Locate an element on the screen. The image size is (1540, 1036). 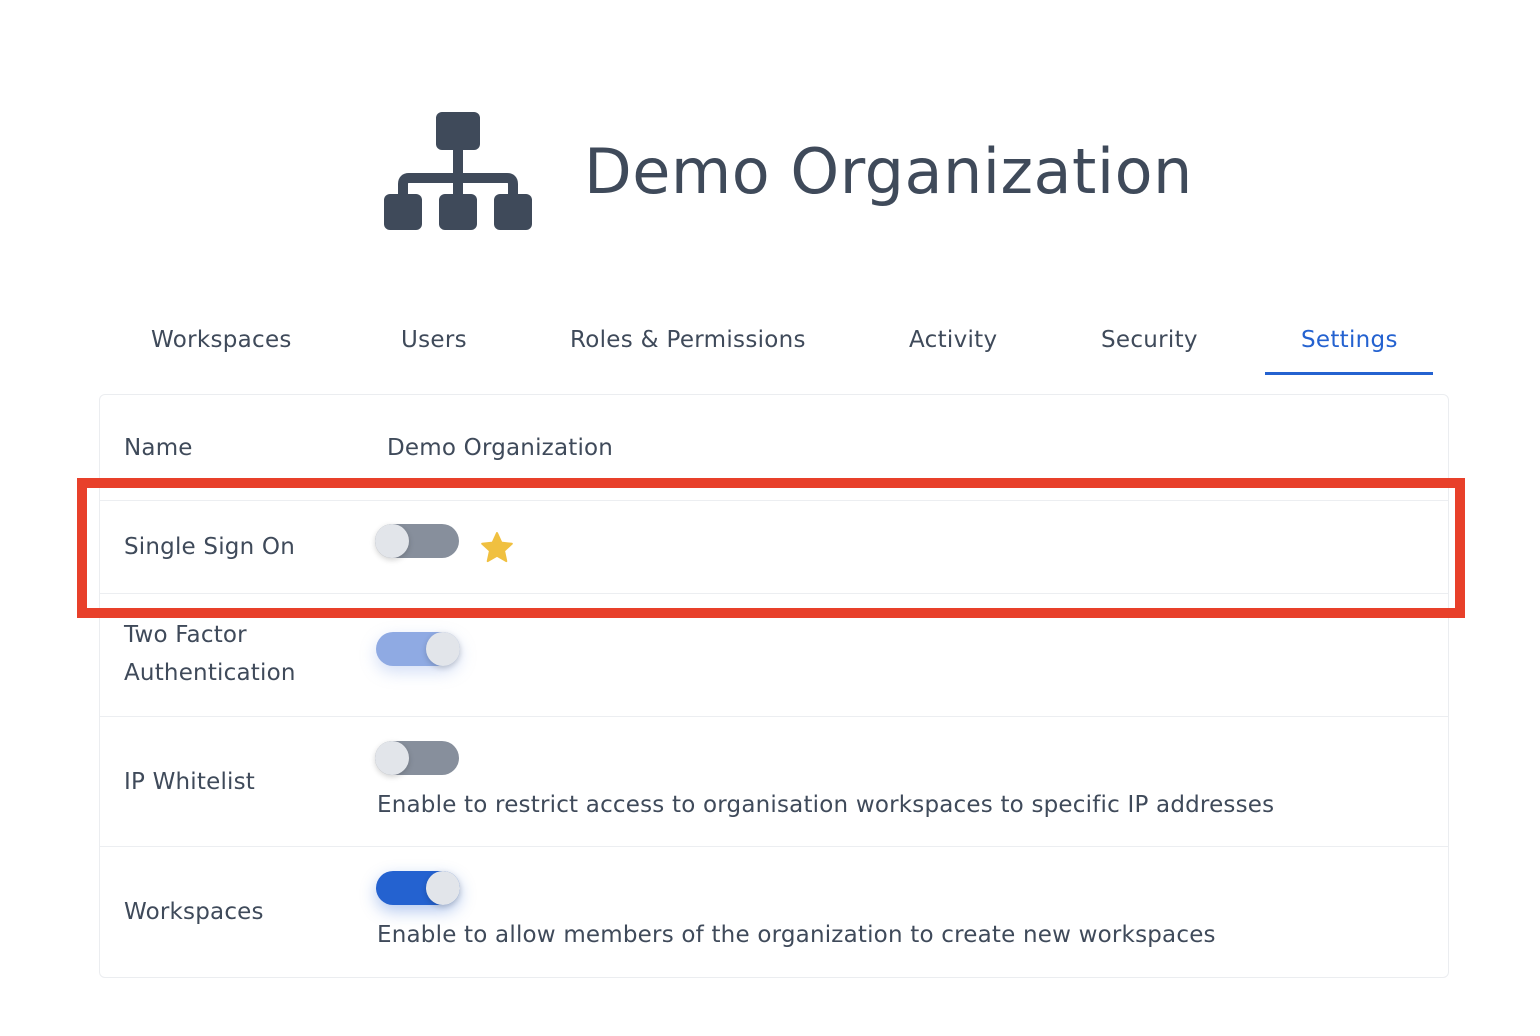
ip-whitelist-label: IP Whitelist is located at coordinates (190, 782).